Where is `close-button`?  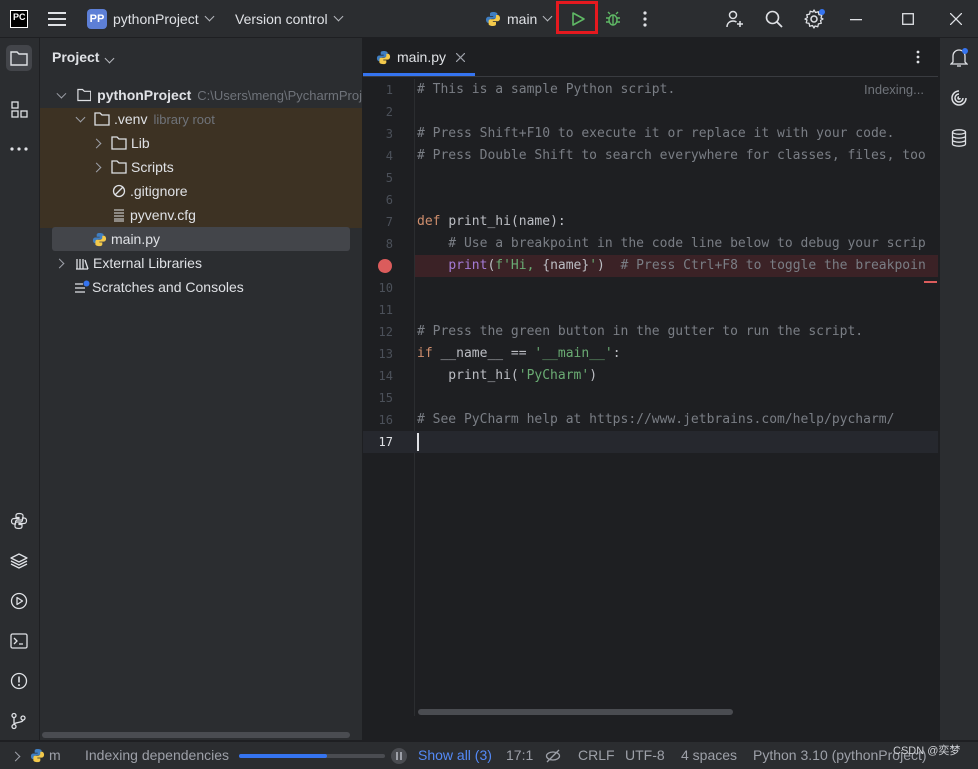
close-button is located at coordinates (956, 18).